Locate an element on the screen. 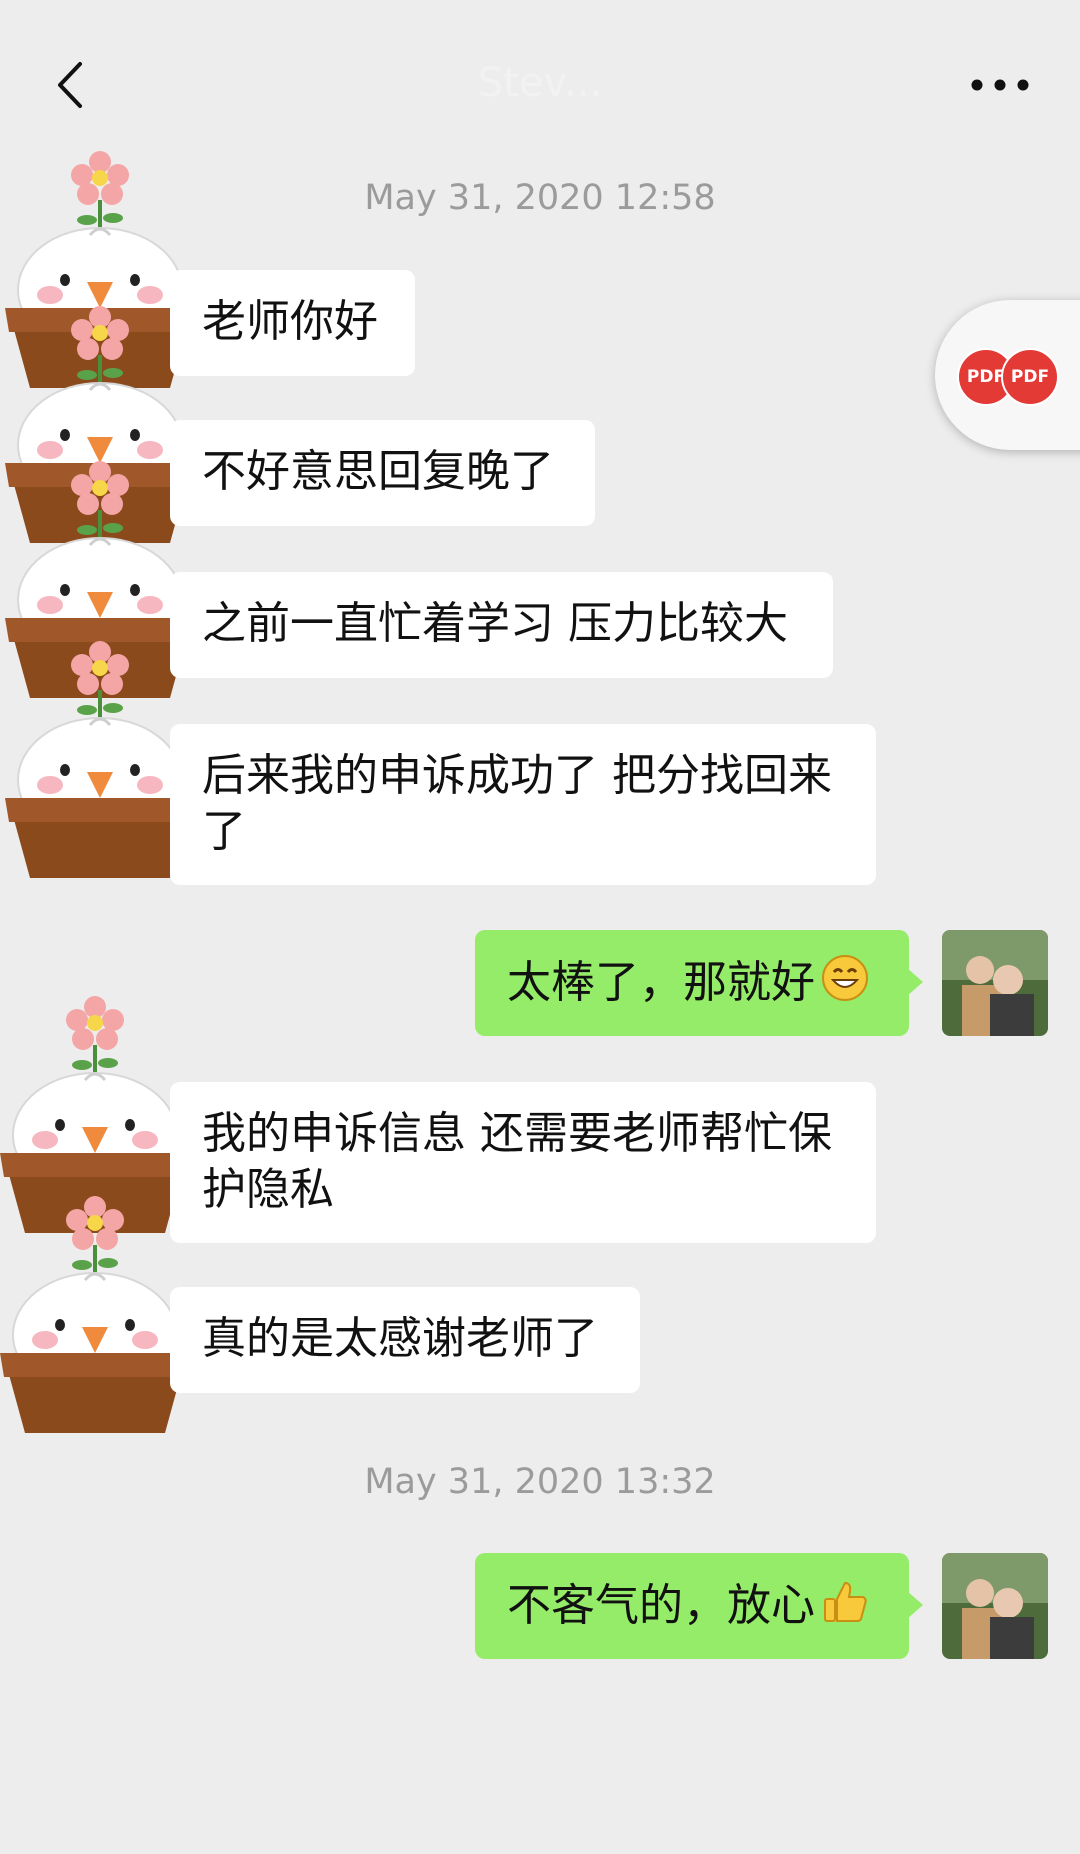 The image size is (1080, 1854). floating-pdf-window: PDF PDF is located at coordinates (1007, 375).